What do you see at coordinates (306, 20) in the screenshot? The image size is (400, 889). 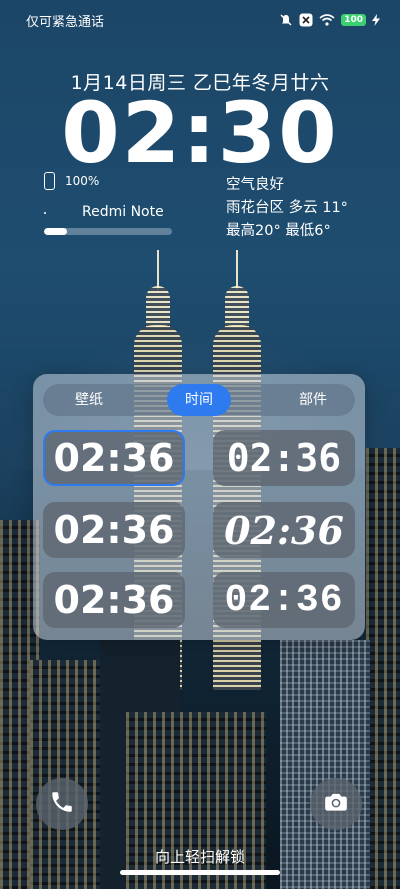 I see `x-icon` at bounding box center [306, 20].